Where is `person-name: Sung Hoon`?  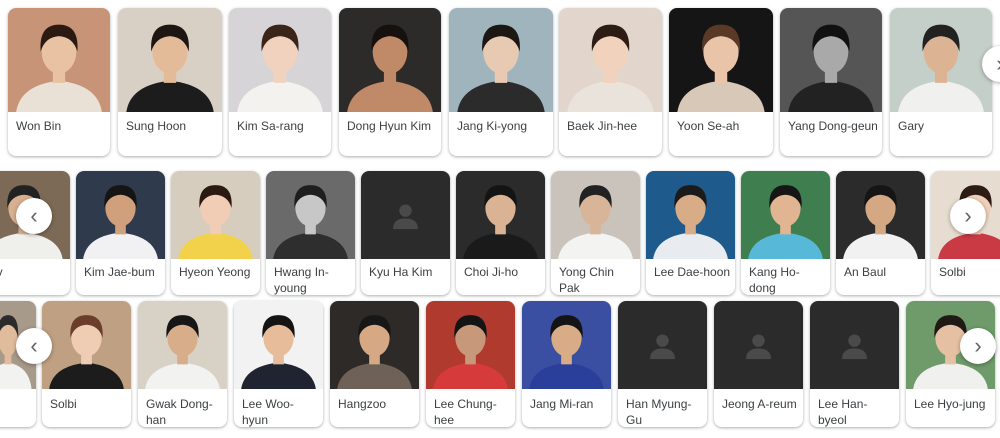
person-name: Sung Hoon is located at coordinates (156, 126).